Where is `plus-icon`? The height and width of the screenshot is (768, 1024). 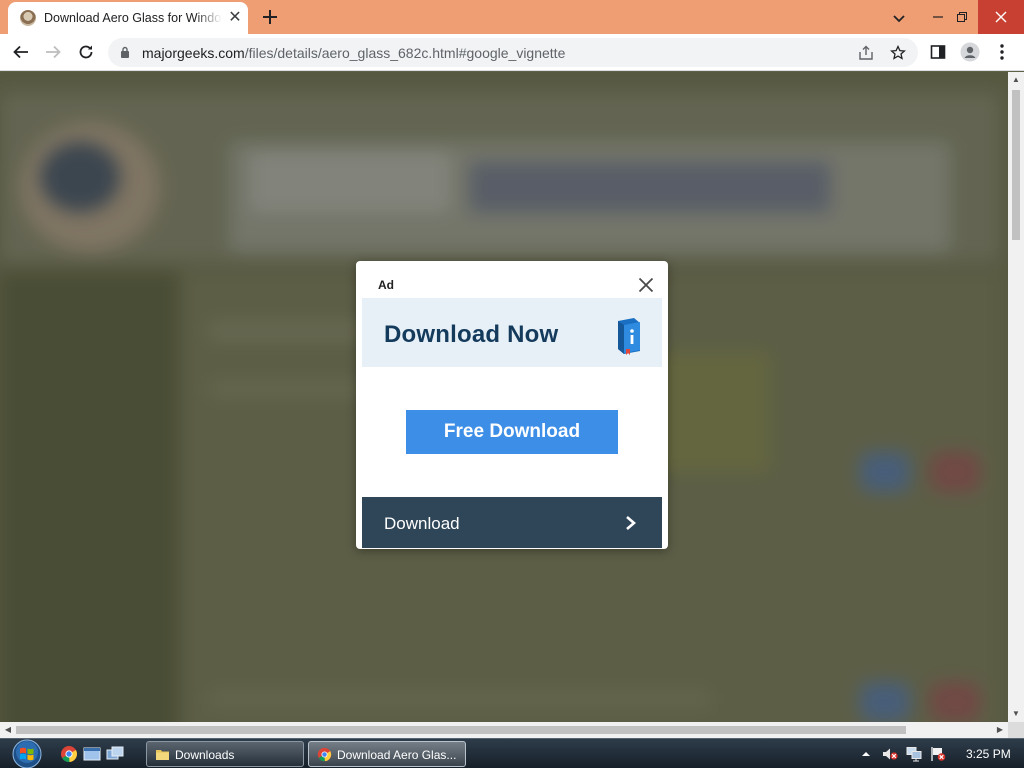 plus-icon is located at coordinates (270, 17).